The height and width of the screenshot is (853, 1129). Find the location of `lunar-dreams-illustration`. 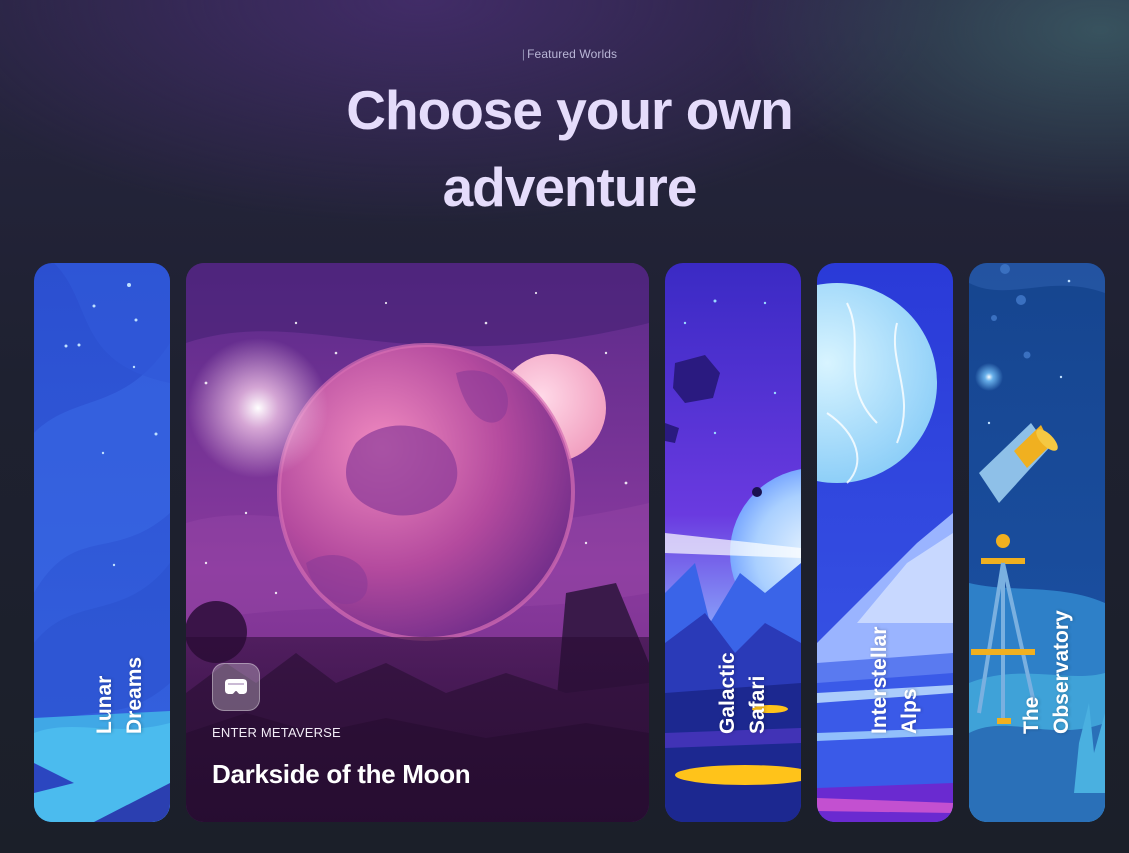

lunar-dreams-illustration is located at coordinates (102, 542).